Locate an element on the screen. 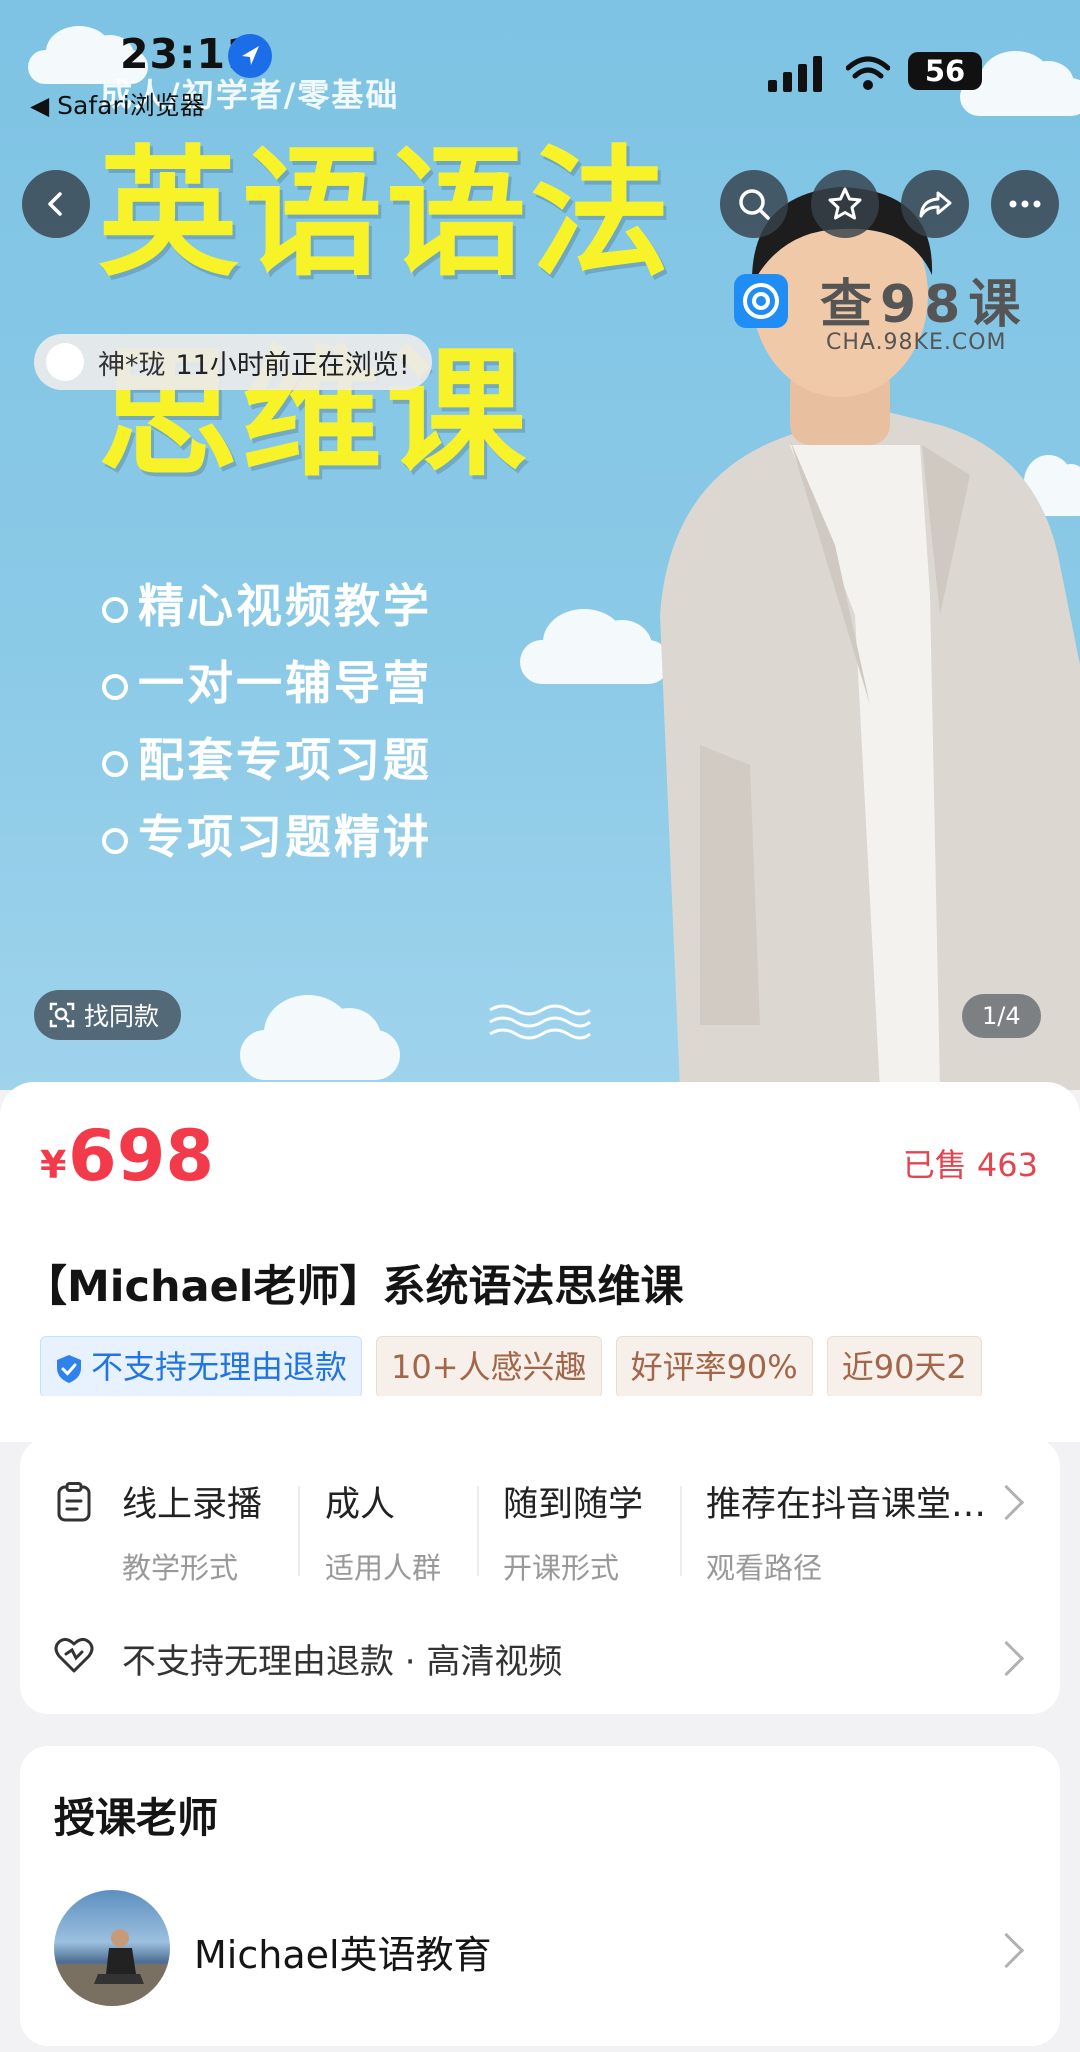 The height and width of the screenshot is (2052, 1080). star-icon is located at coordinates (845, 203).